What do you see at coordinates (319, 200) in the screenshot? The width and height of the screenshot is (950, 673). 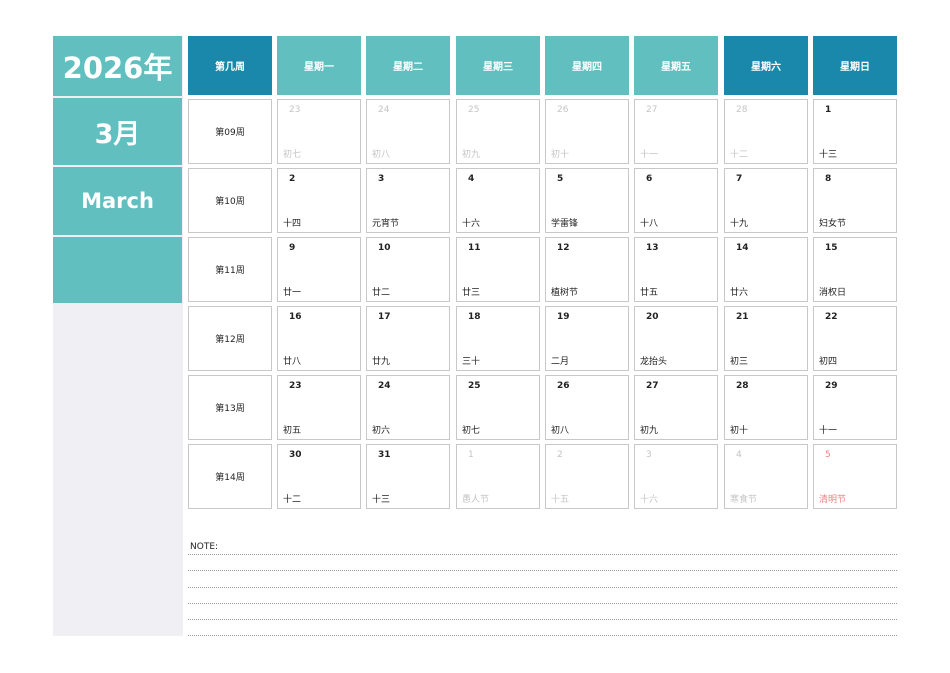 I see `day-cell: 2 十四` at bounding box center [319, 200].